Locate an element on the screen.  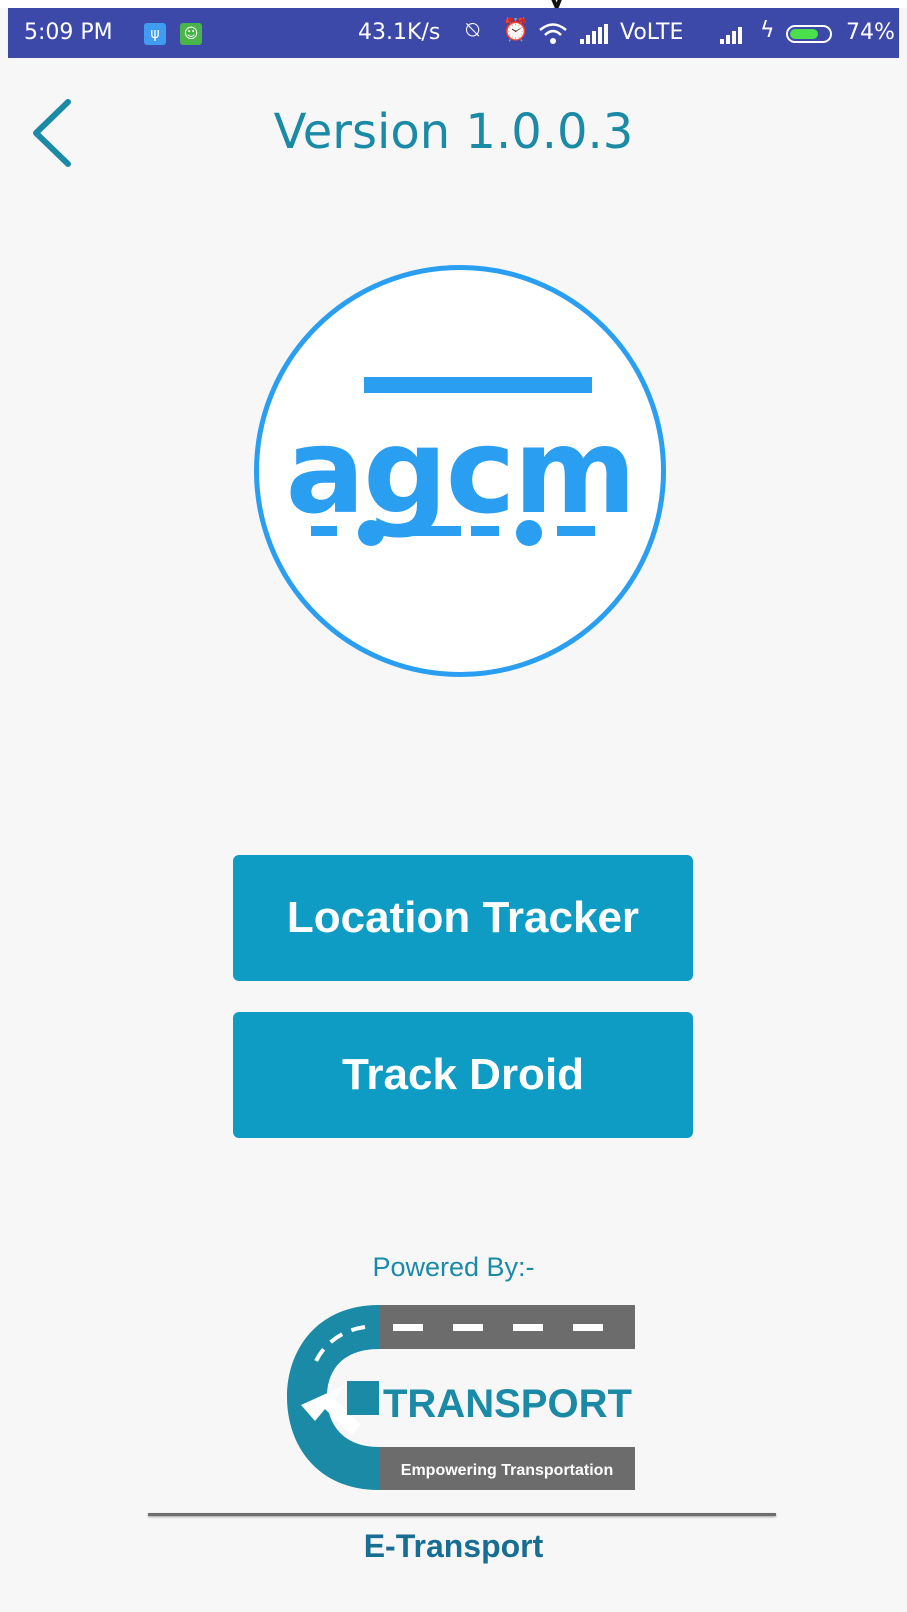
location-tracker-button: Location Tracker is located at coordinates (463, 918).